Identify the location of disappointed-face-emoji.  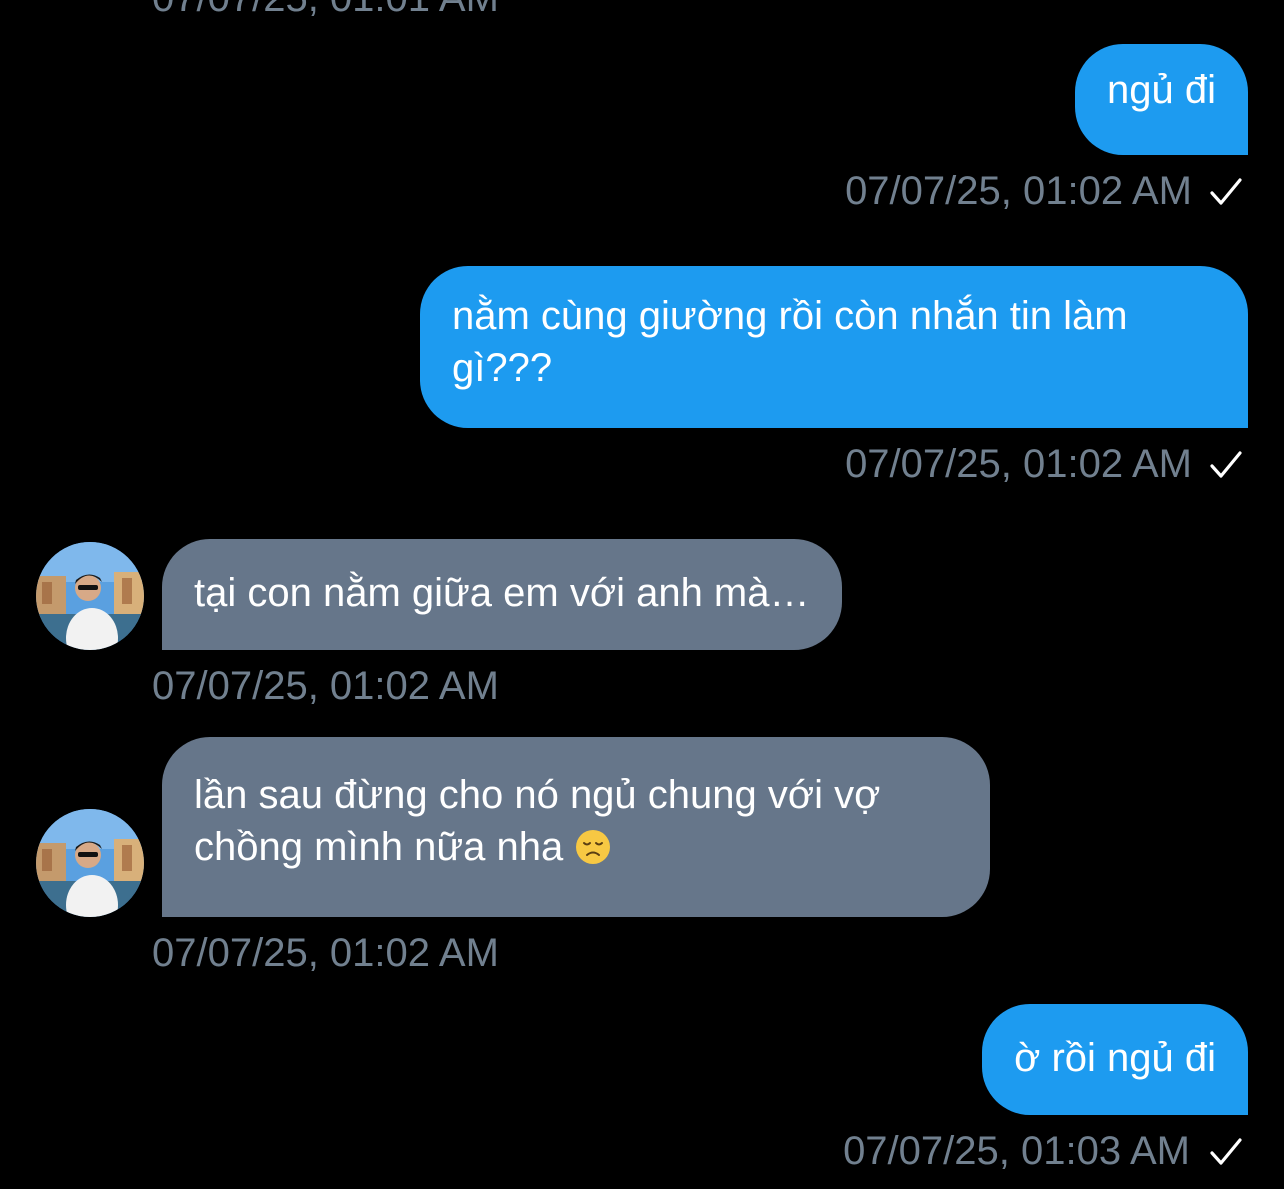
(593, 847).